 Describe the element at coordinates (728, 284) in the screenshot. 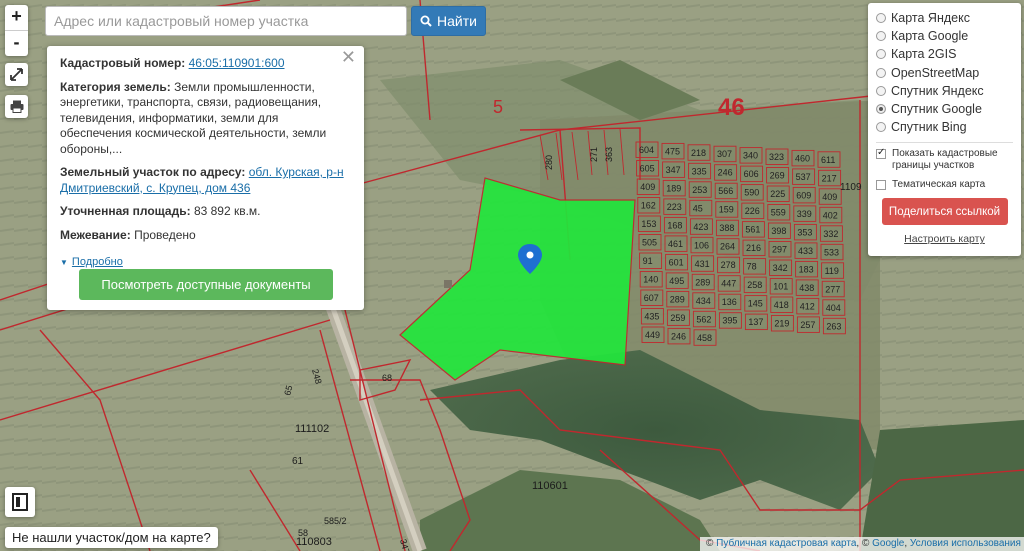

I see `plot-number: 447` at that location.